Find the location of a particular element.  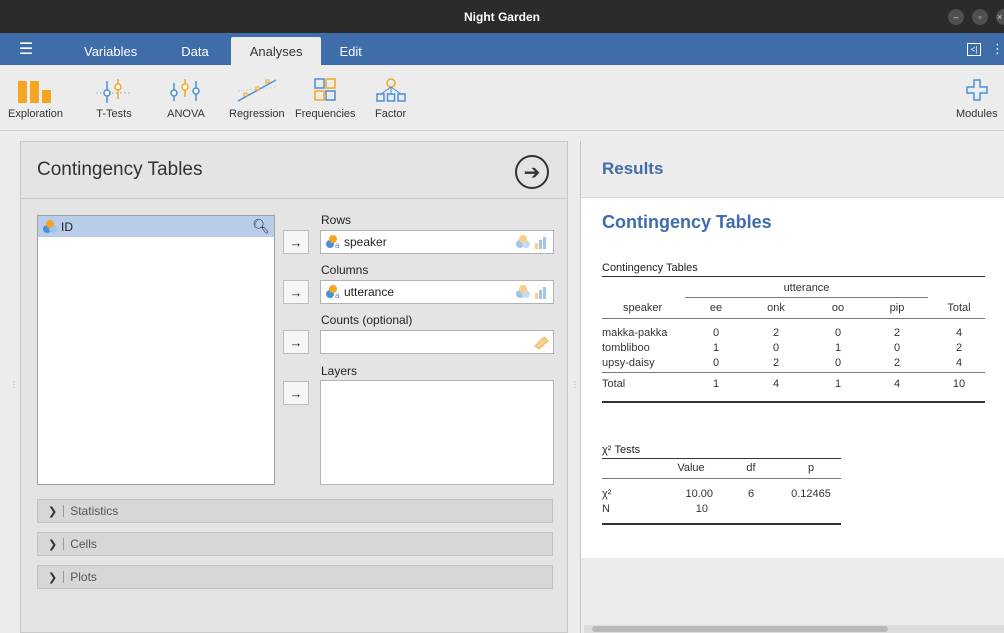

column-header: pip is located at coordinates (897, 308).